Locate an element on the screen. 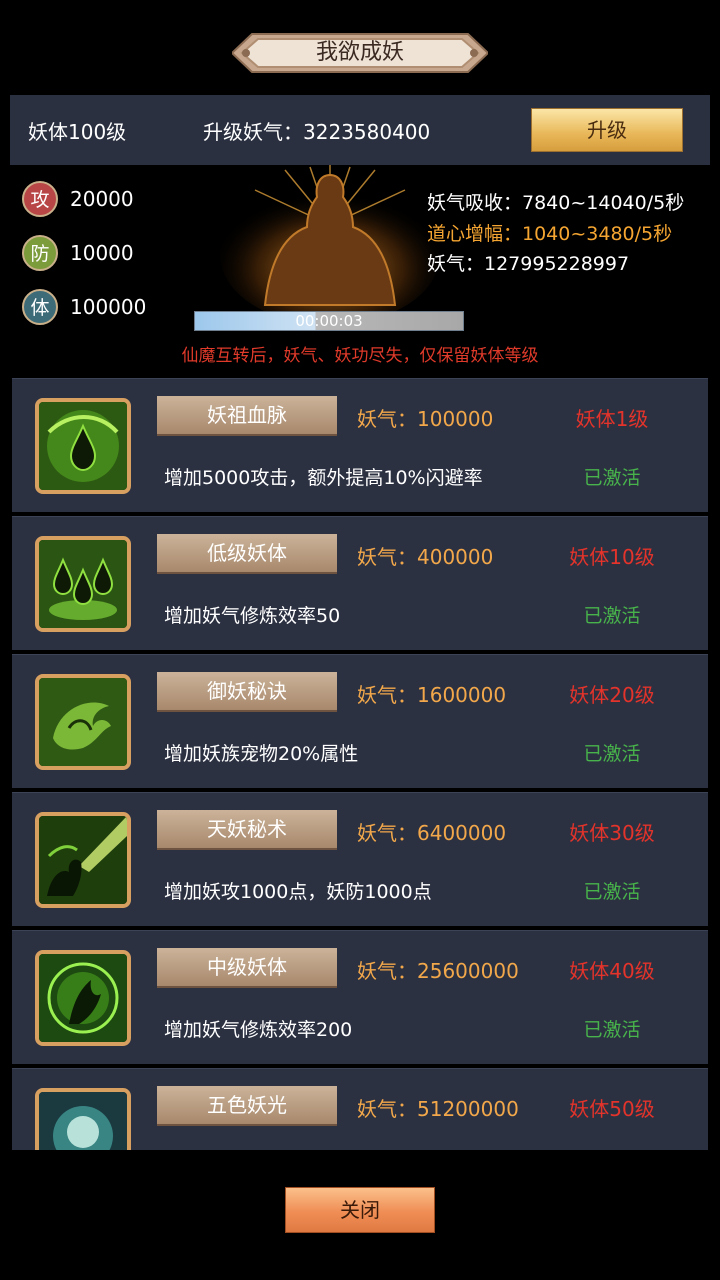 The image size is (720, 1280). skill-cost: 妖气：25600000 is located at coordinates (438, 971).